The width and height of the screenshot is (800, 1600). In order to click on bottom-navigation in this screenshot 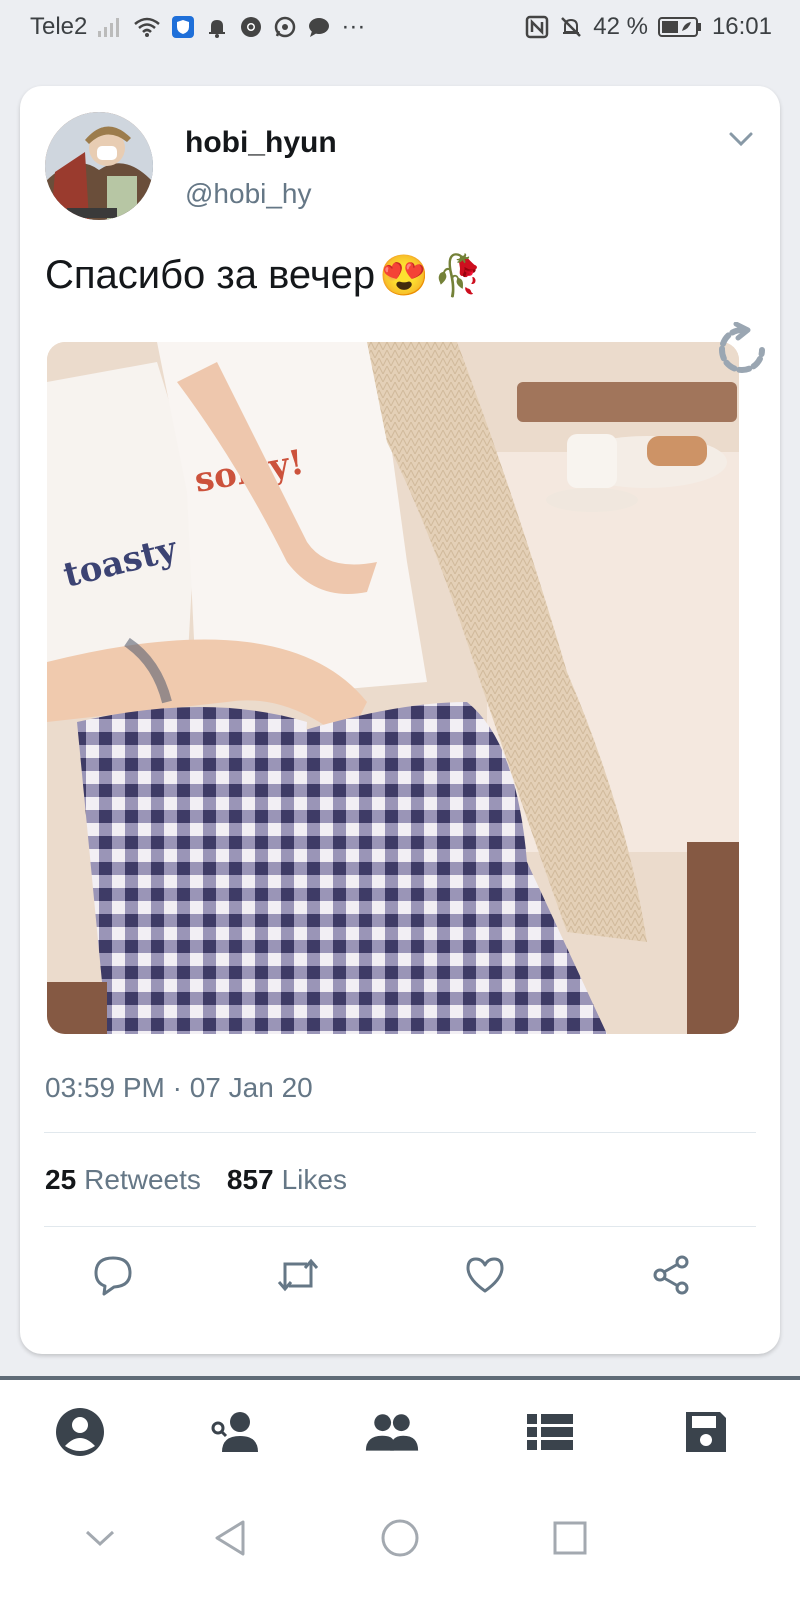, I will do `click(400, 1430)`.